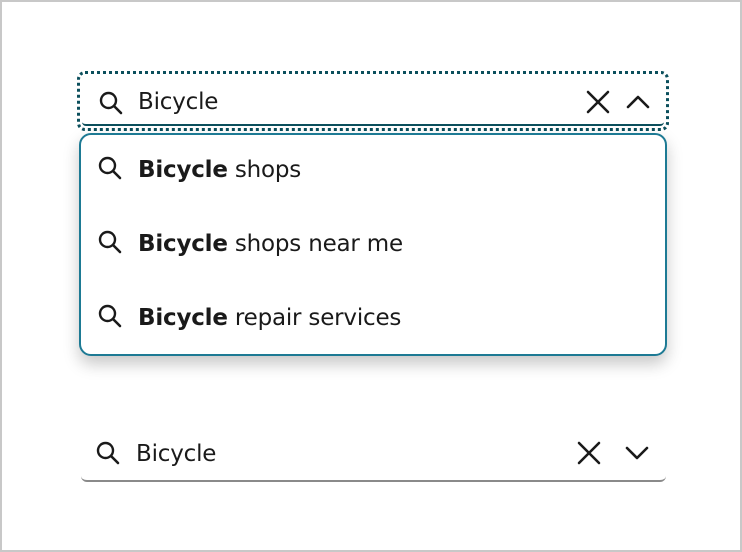  I want to click on suggestion-label: Bicycle shops, so click(219, 170).